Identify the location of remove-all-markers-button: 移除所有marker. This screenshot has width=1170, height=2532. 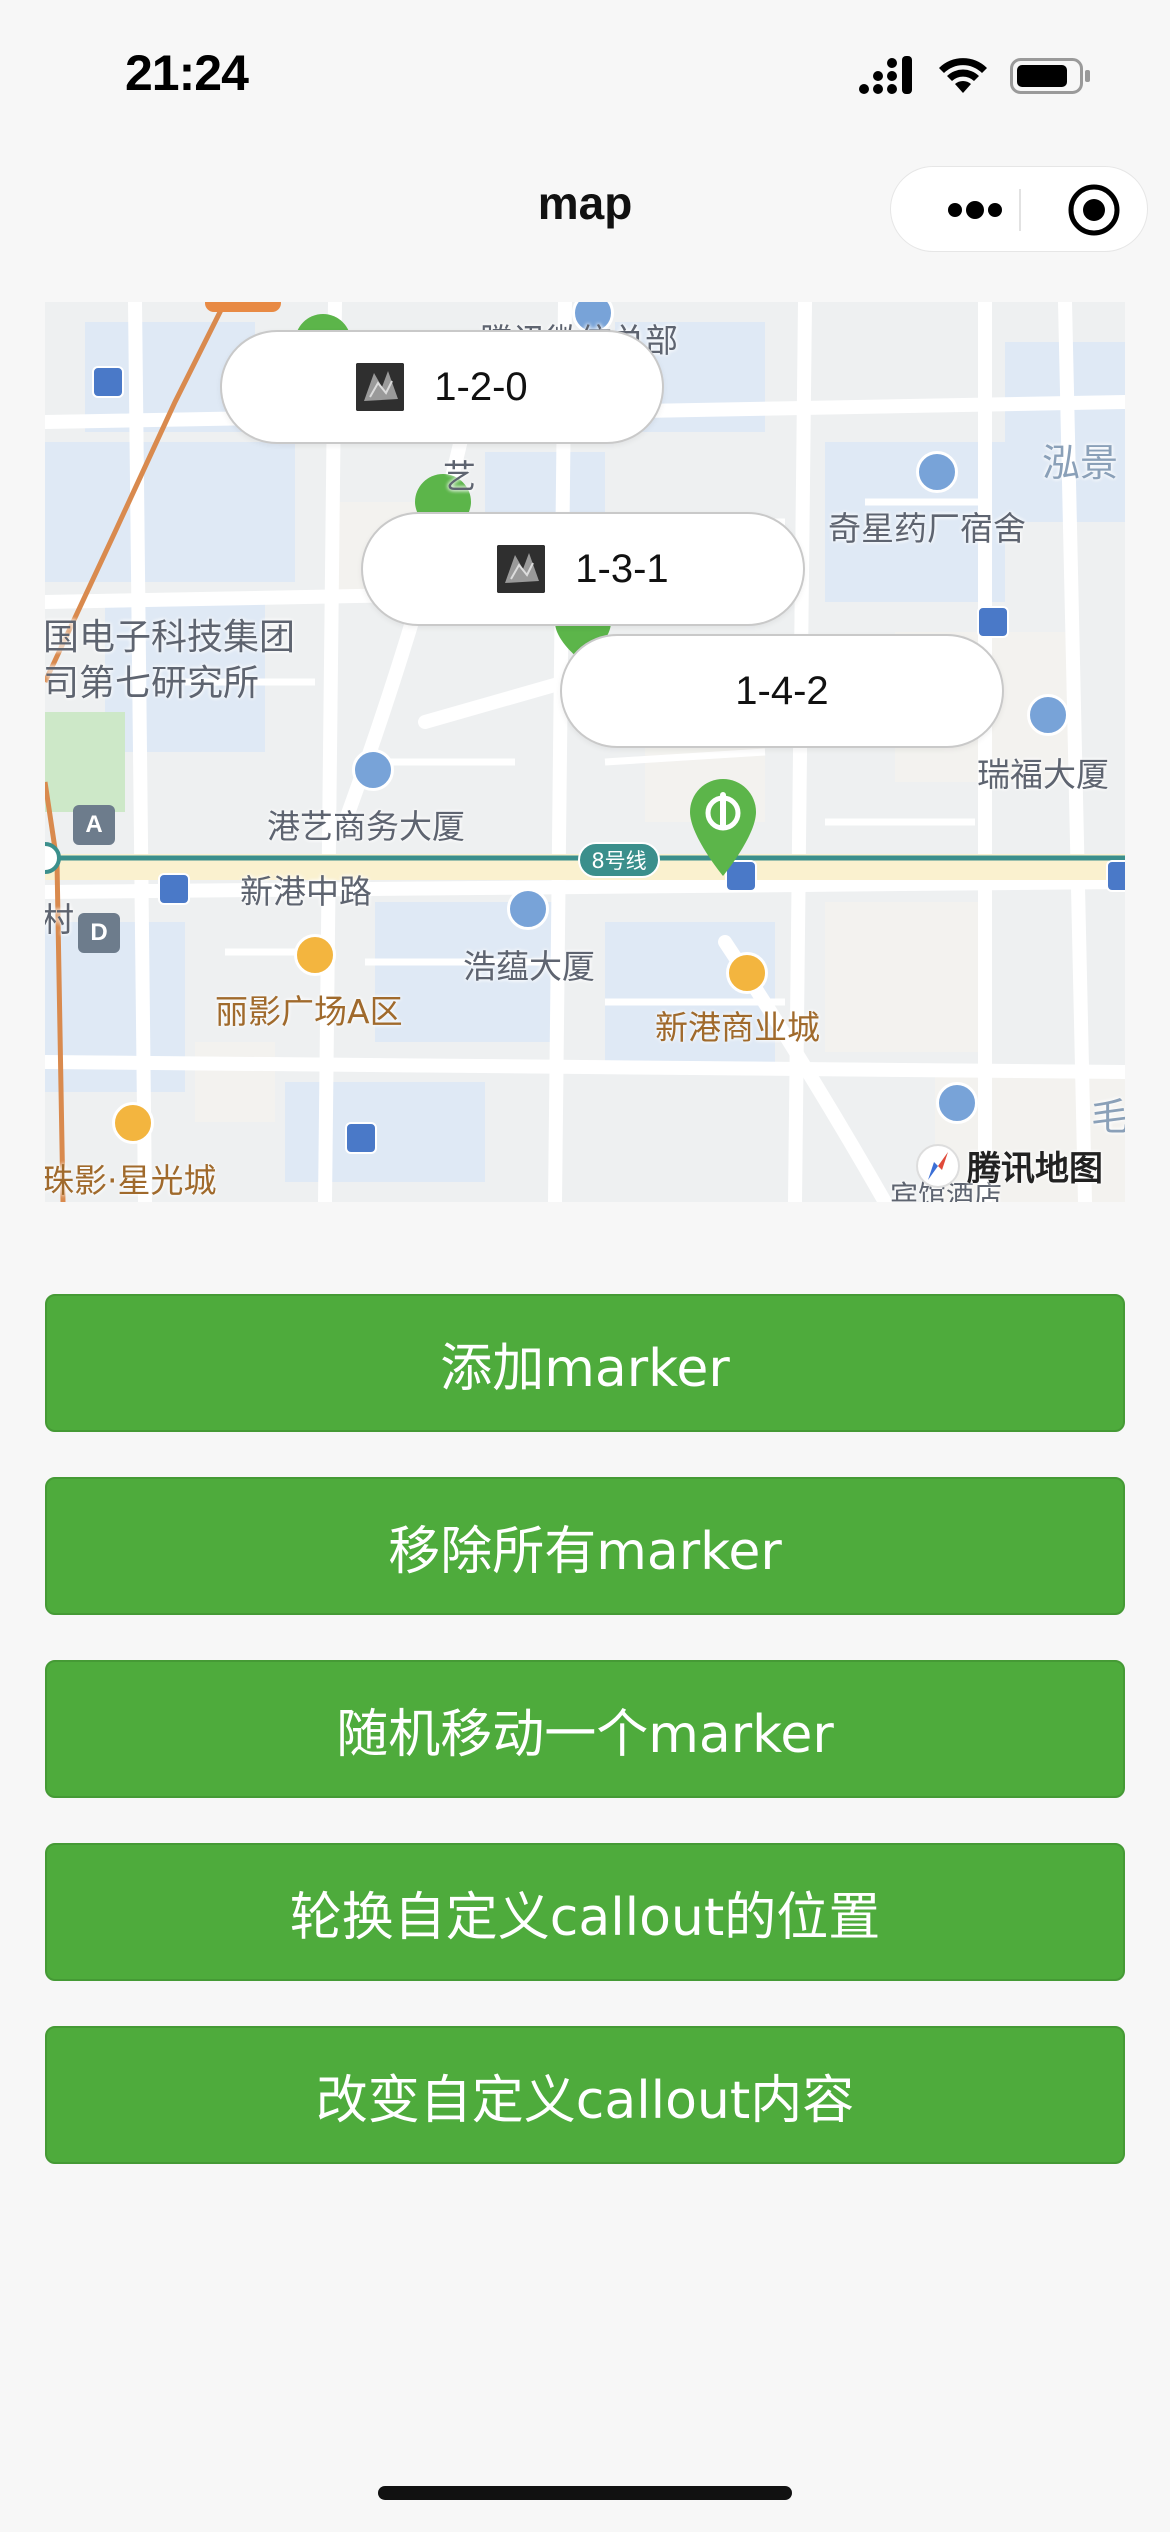
(585, 1546).